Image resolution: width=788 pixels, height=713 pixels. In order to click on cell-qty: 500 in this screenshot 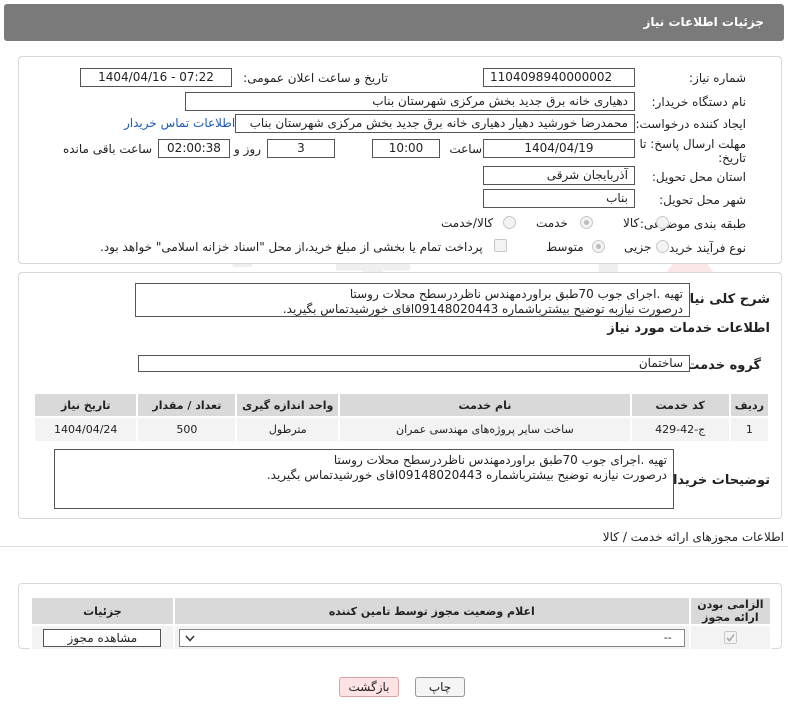, I will do `click(187, 429)`.